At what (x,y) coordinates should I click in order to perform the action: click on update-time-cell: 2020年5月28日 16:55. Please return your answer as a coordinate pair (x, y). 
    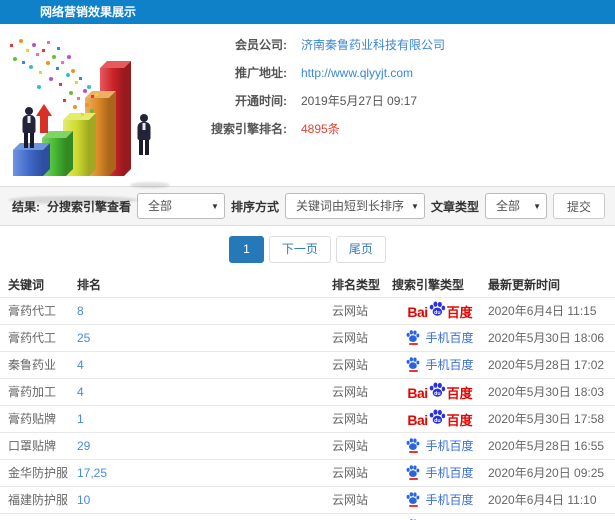
    Looking at the image, I should click on (551, 445).